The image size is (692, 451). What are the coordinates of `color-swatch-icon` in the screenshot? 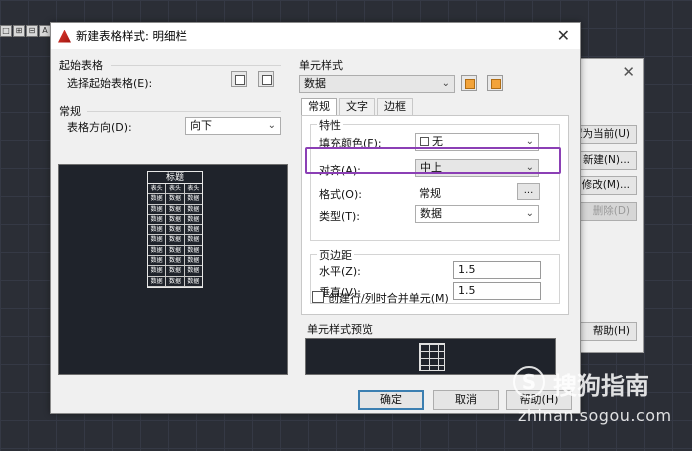 It's located at (424, 141).